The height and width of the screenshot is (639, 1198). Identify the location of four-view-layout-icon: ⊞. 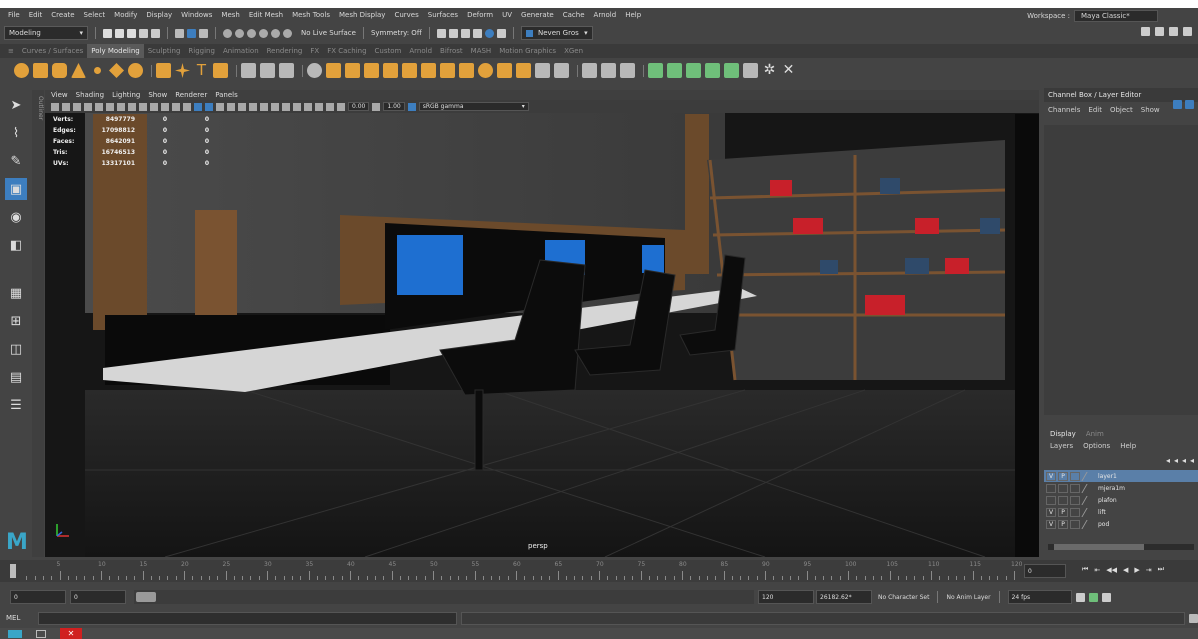
(16, 321).